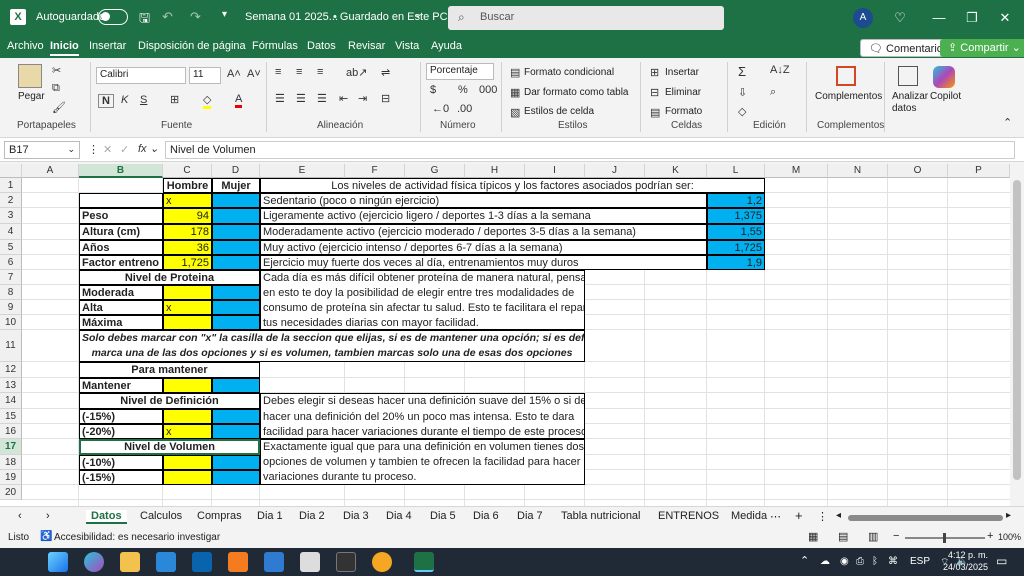  I want to click on altura-mujer-cell, so click(236, 232).